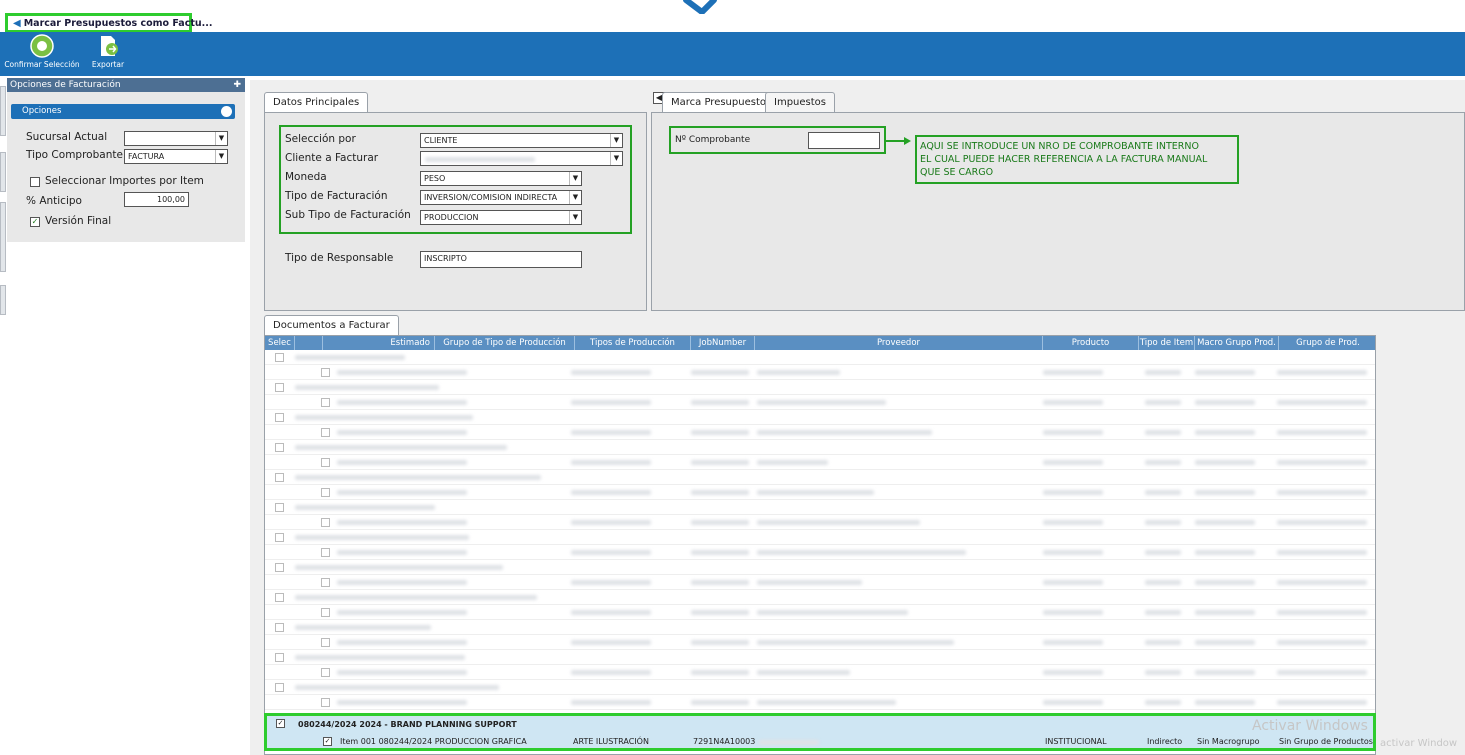 The height and width of the screenshot is (755, 1465). I want to click on chevron-down-icon, so click(700, 7).